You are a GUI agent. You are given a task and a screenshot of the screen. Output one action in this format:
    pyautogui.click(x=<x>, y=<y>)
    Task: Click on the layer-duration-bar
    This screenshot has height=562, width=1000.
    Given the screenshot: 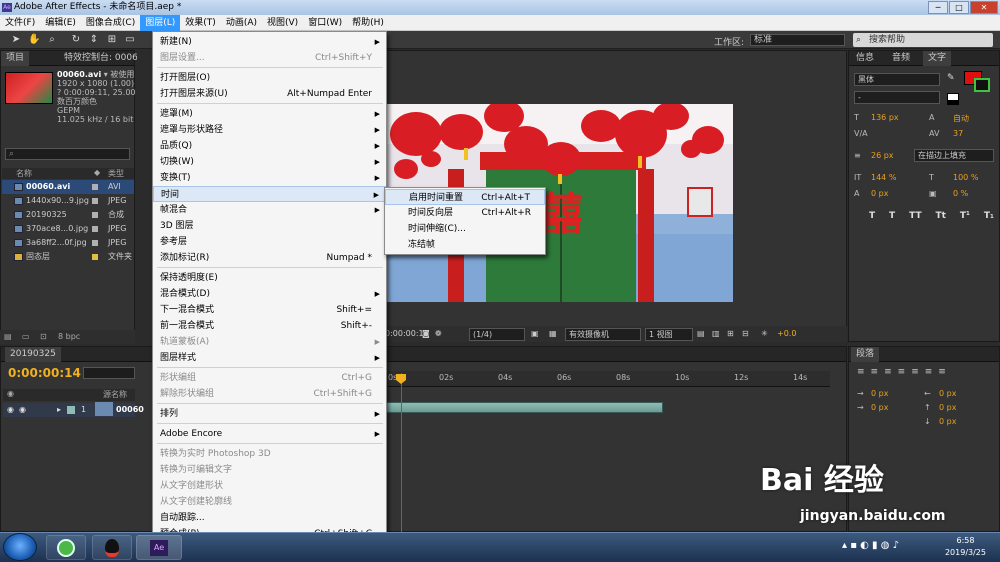 What is the action you would take?
    pyautogui.click(x=524, y=407)
    